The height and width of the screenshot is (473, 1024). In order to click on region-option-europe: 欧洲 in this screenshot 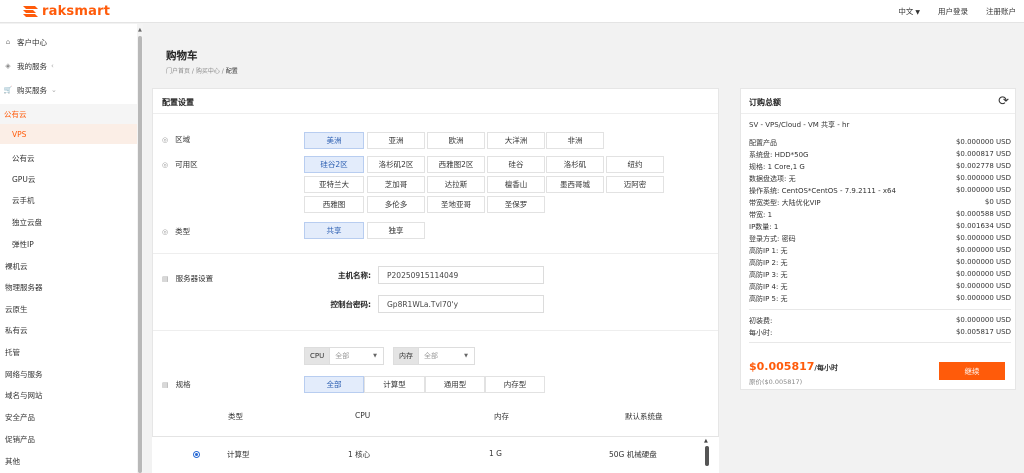, I will do `click(456, 140)`.